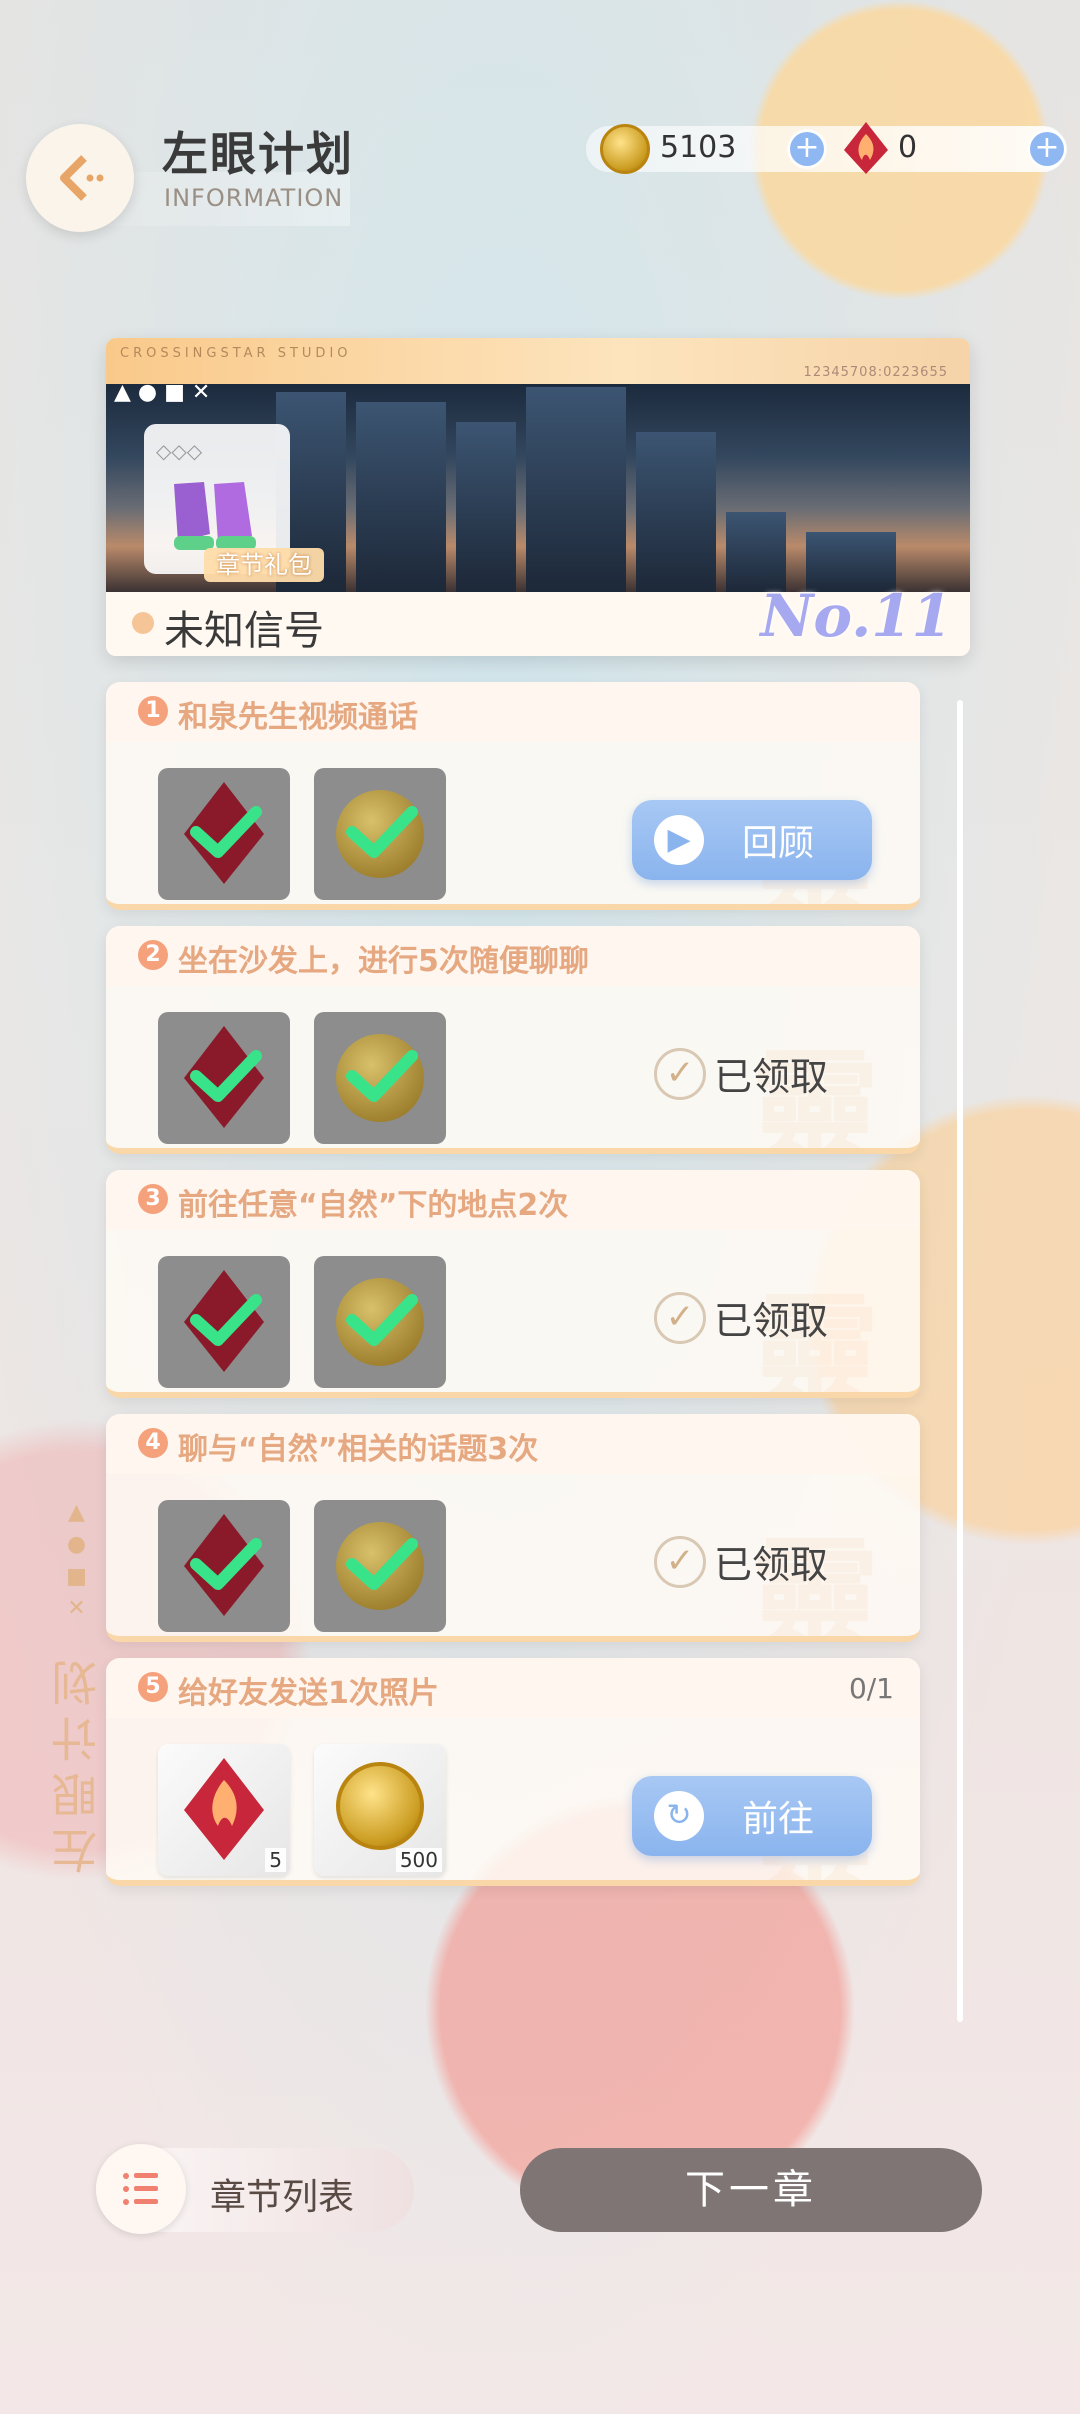  I want to click on review-button: ▶ 回顾, so click(752, 840).